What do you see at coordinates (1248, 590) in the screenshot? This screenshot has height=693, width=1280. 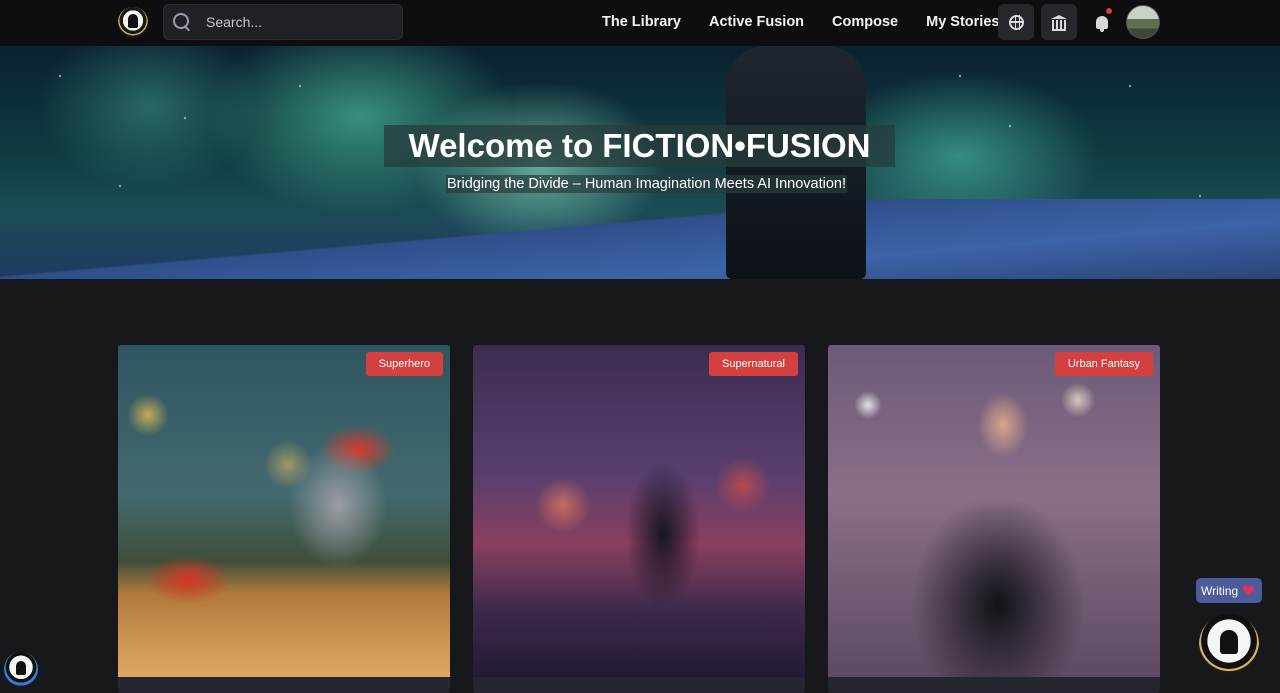 I see `heart-icon` at bounding box center [1248, 590].